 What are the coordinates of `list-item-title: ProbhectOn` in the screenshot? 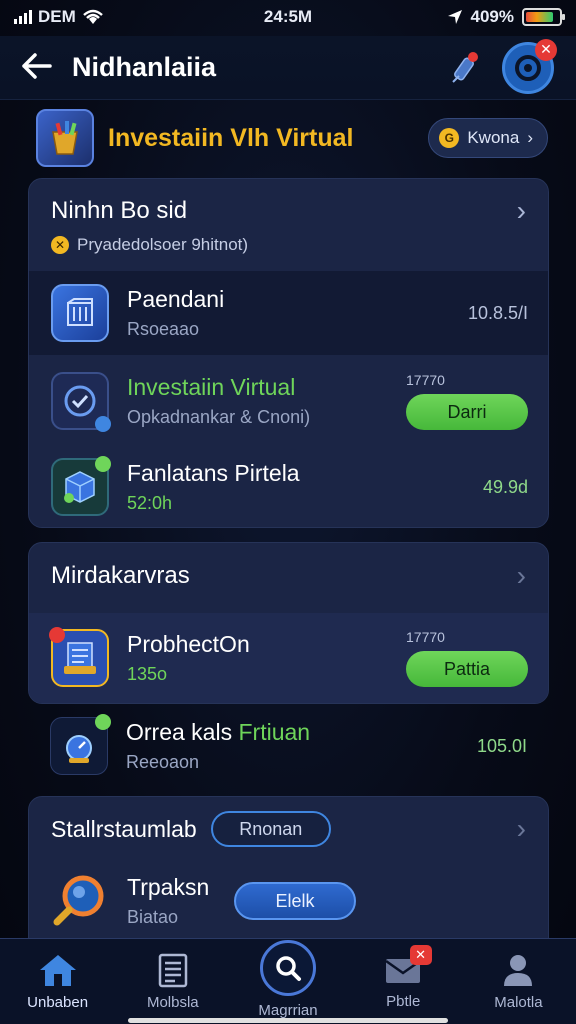 It's located at (188, 644).